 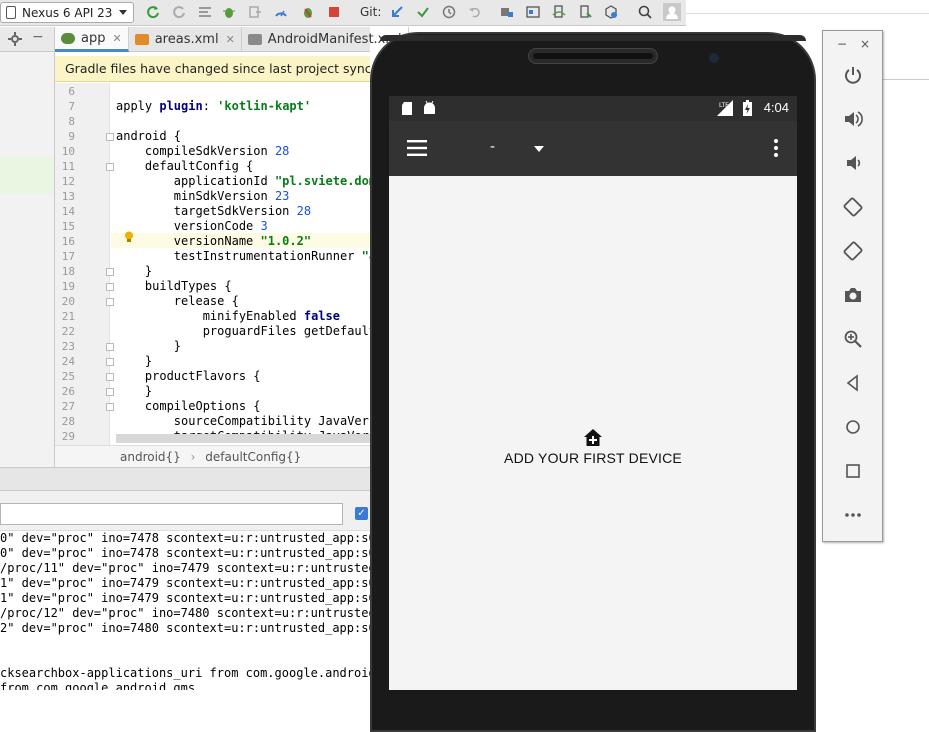 What do you see at coordinates (397, 12) in the screenshot?
I see `git-update-icon` at bounding box center [397, 12].